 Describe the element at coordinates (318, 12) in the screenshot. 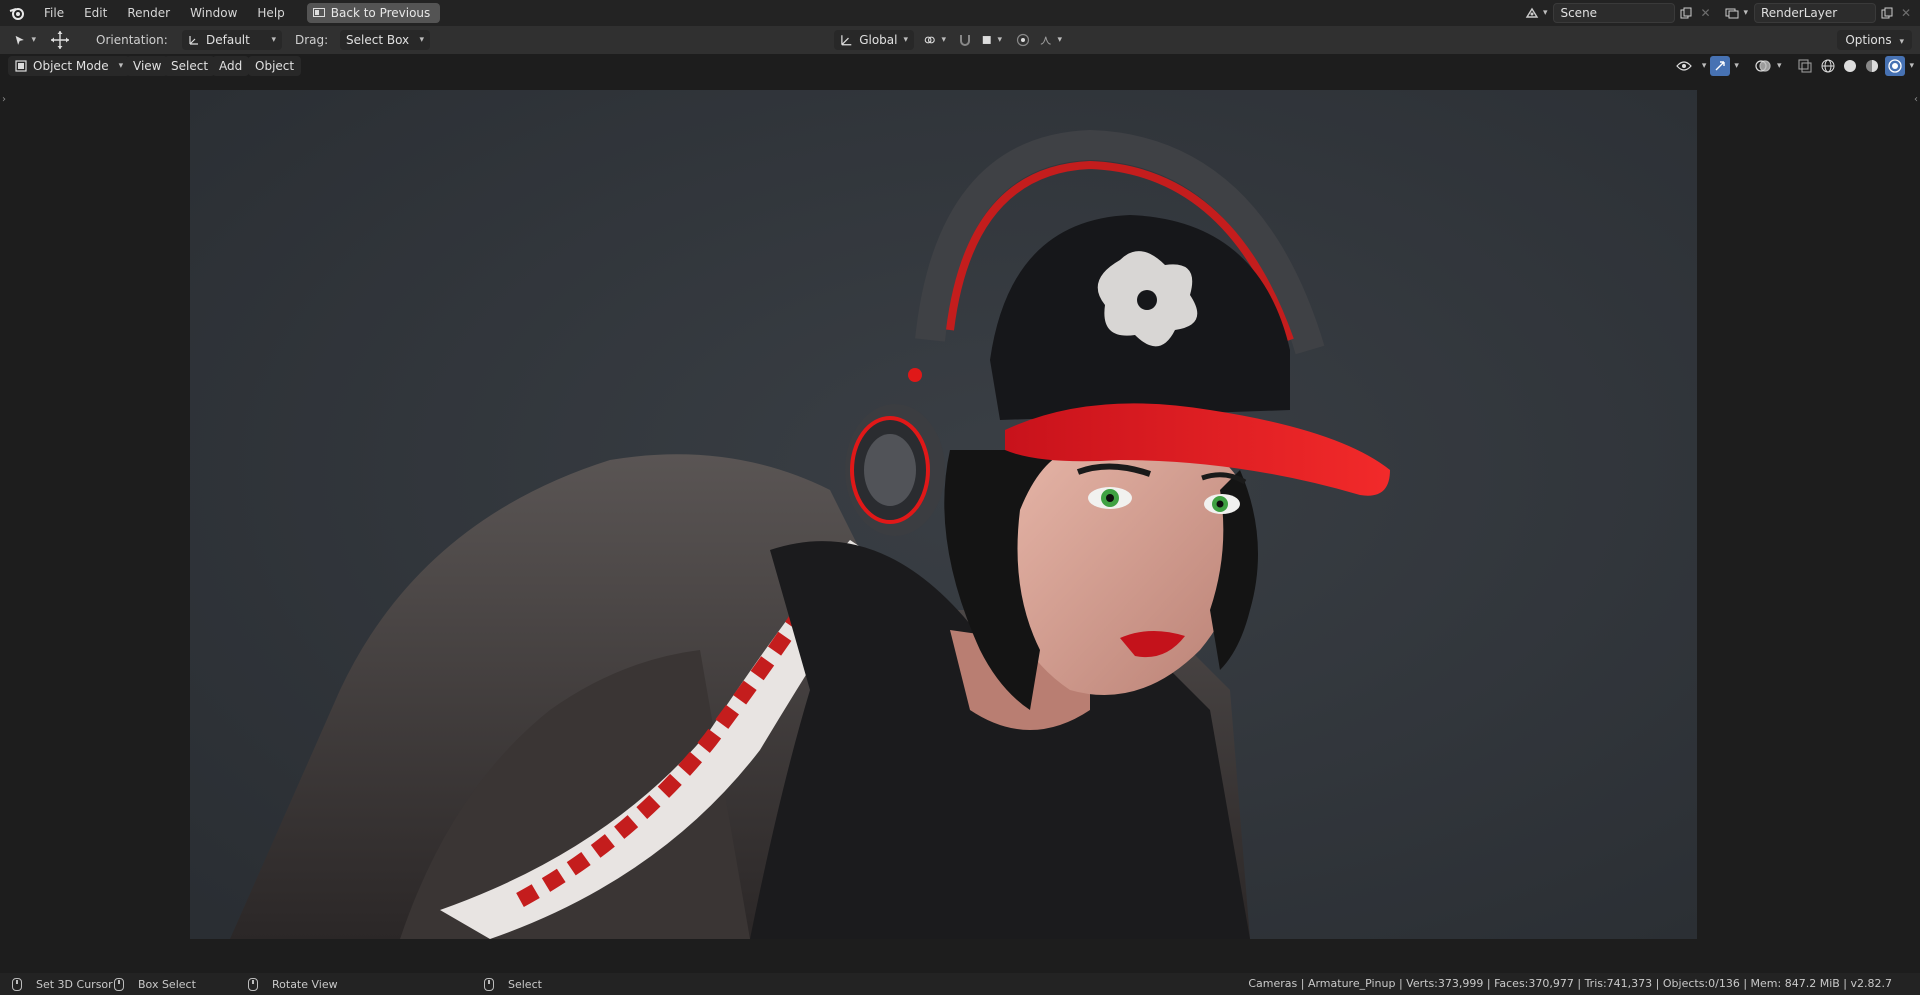

I see `screen-icon` at that location.